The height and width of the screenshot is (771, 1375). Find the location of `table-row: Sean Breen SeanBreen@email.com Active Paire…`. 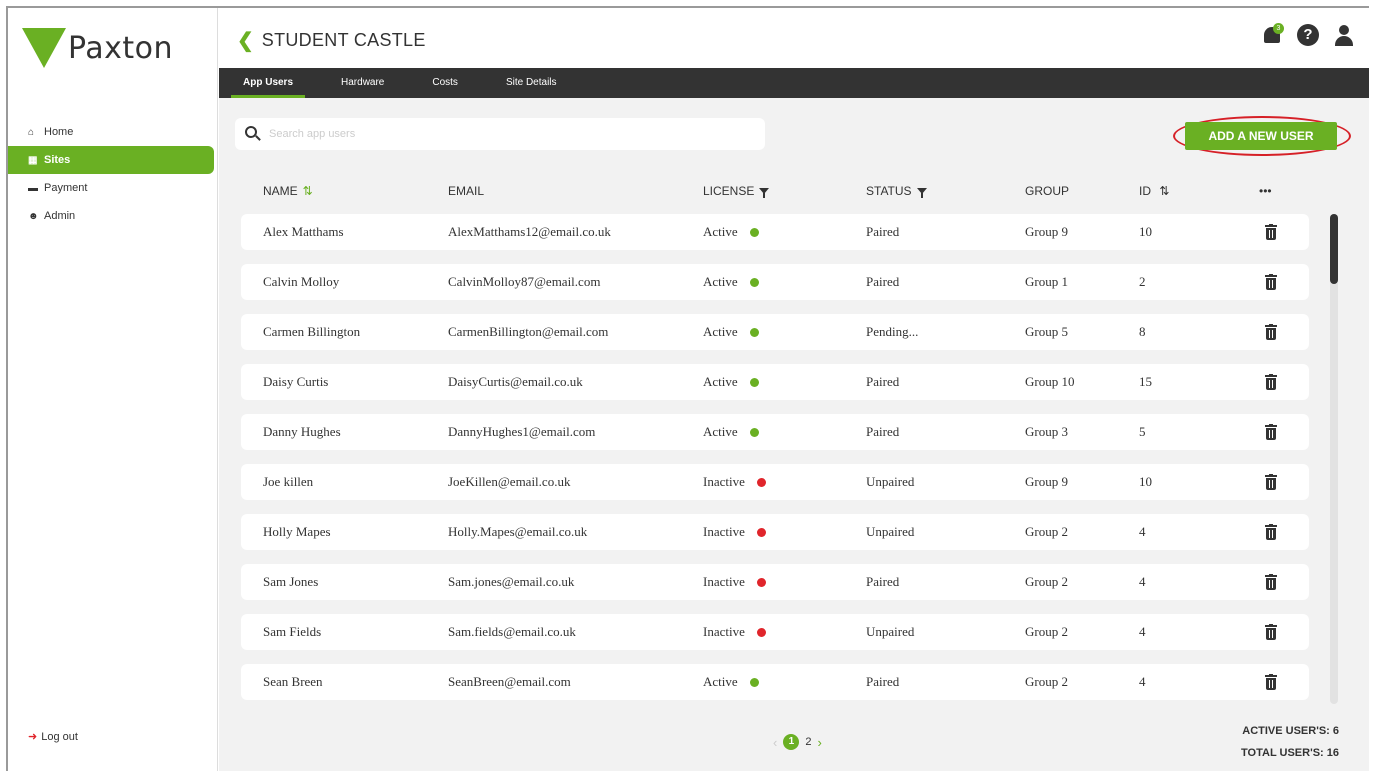

table-row: Sean Breen SeanBreen@email.com Active Paire… is located at coordinates (775, 682).